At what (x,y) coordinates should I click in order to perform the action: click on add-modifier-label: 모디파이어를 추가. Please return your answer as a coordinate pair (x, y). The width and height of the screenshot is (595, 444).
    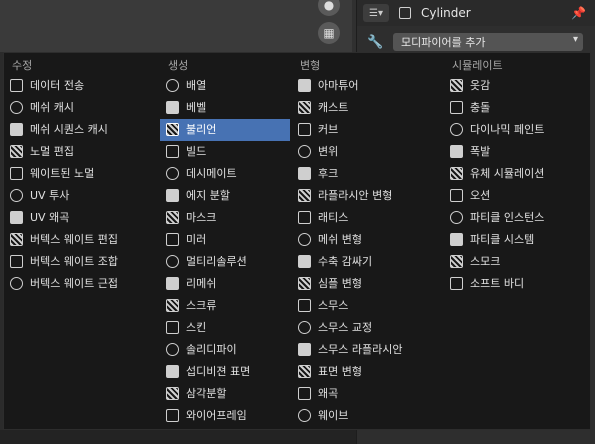
    Looking at the image, I should click on (443, 42).